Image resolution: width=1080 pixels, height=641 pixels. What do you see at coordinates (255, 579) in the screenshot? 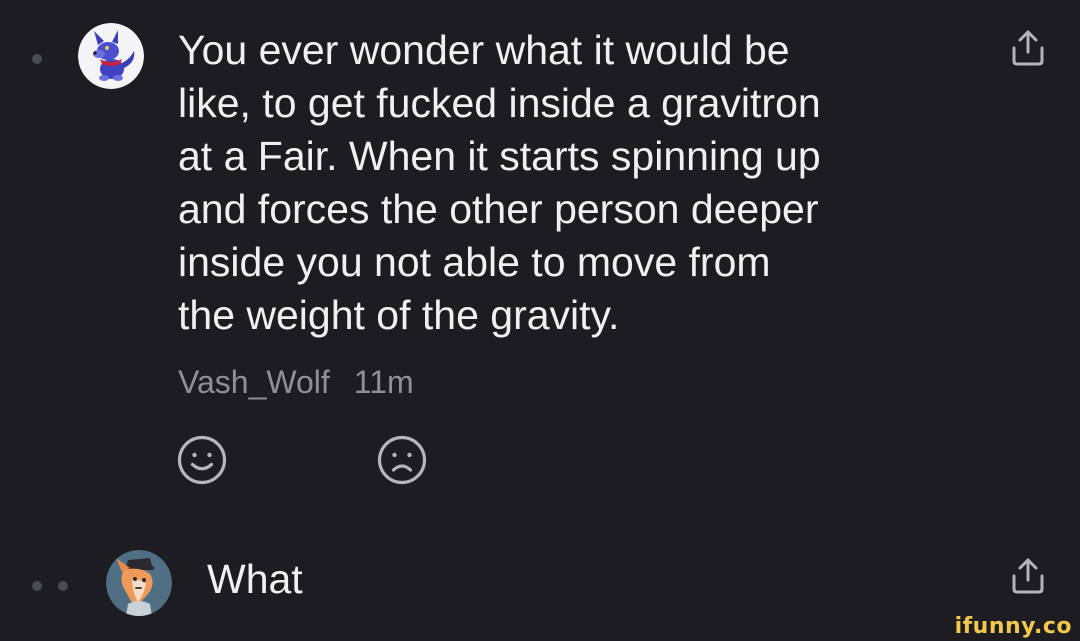
I see `reply-text: What` at bounding box center [255, 579].